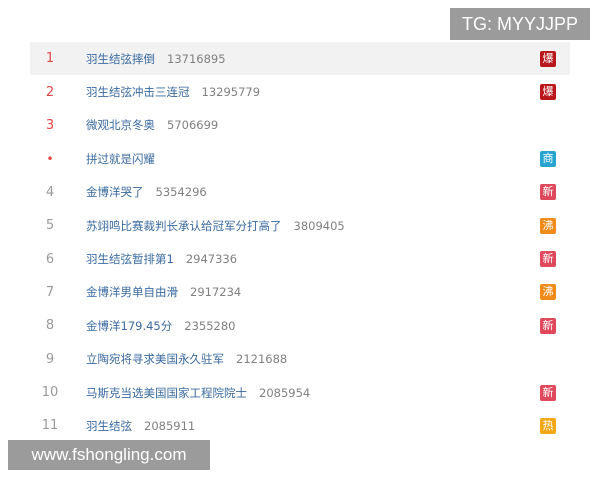 This screenshot has height=480, width=600. Describe the element at coordinates (548, 158) in the screenshot. I see `status-badge: 商` at that location.